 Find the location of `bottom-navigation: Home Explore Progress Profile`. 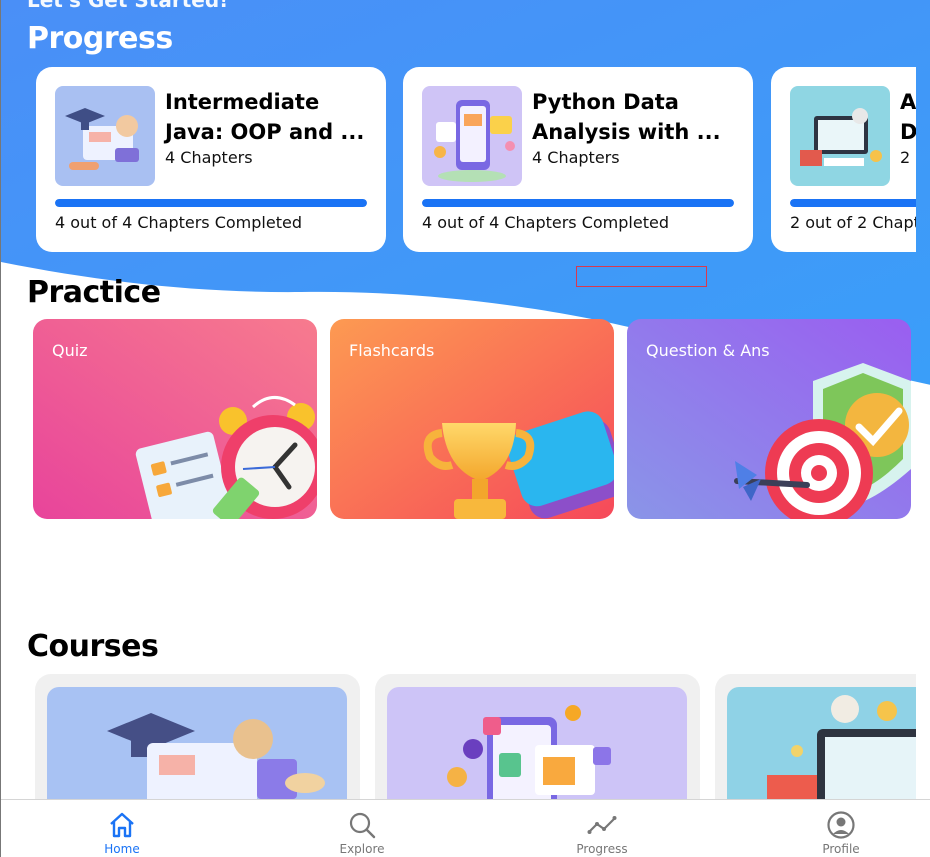

bottom-navigation: Home Explore Progress Profile is located at coordinates (465, 828).